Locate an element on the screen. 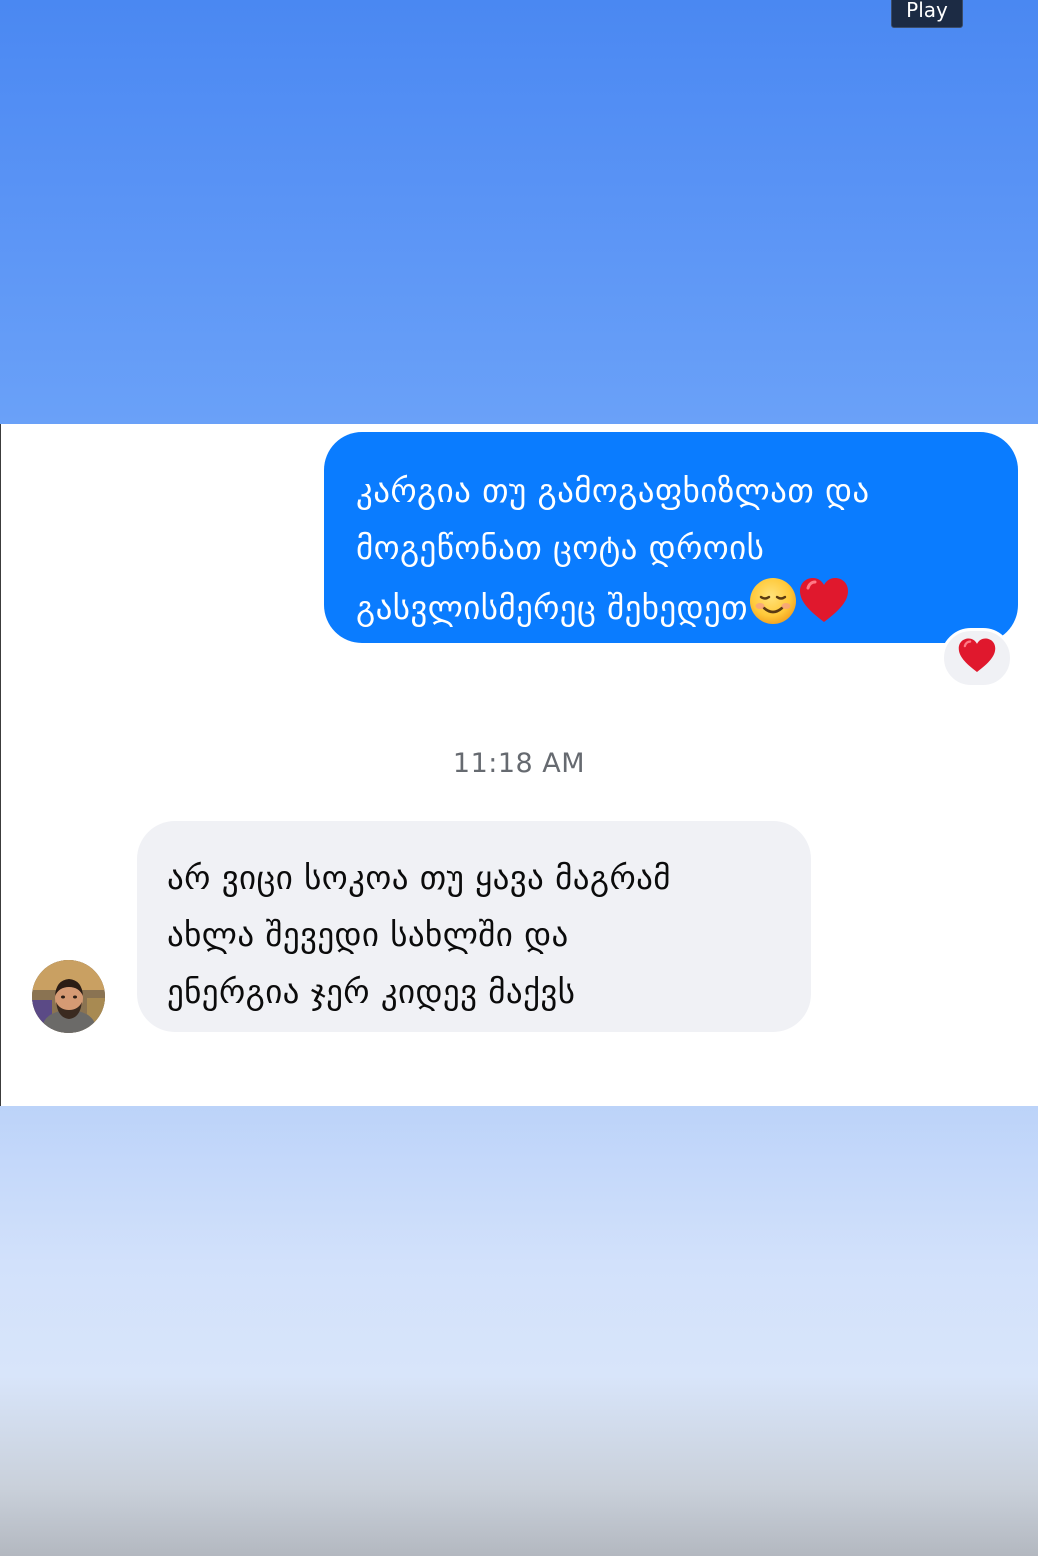  sender-avatar is located at coordinates (68, 996).